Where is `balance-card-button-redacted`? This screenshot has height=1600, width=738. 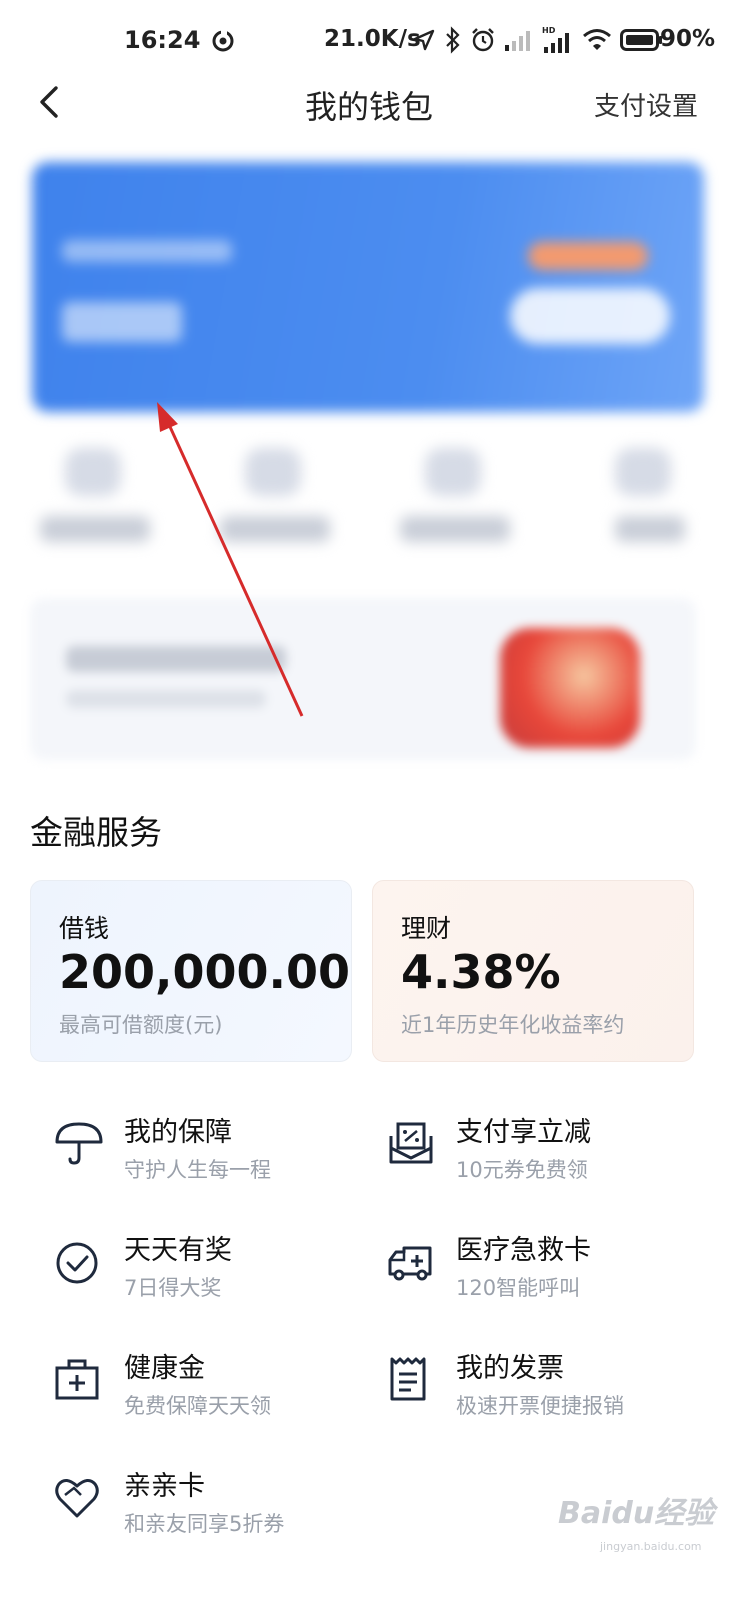
balance-card-button-redacted is located at coordinates (590, 316).